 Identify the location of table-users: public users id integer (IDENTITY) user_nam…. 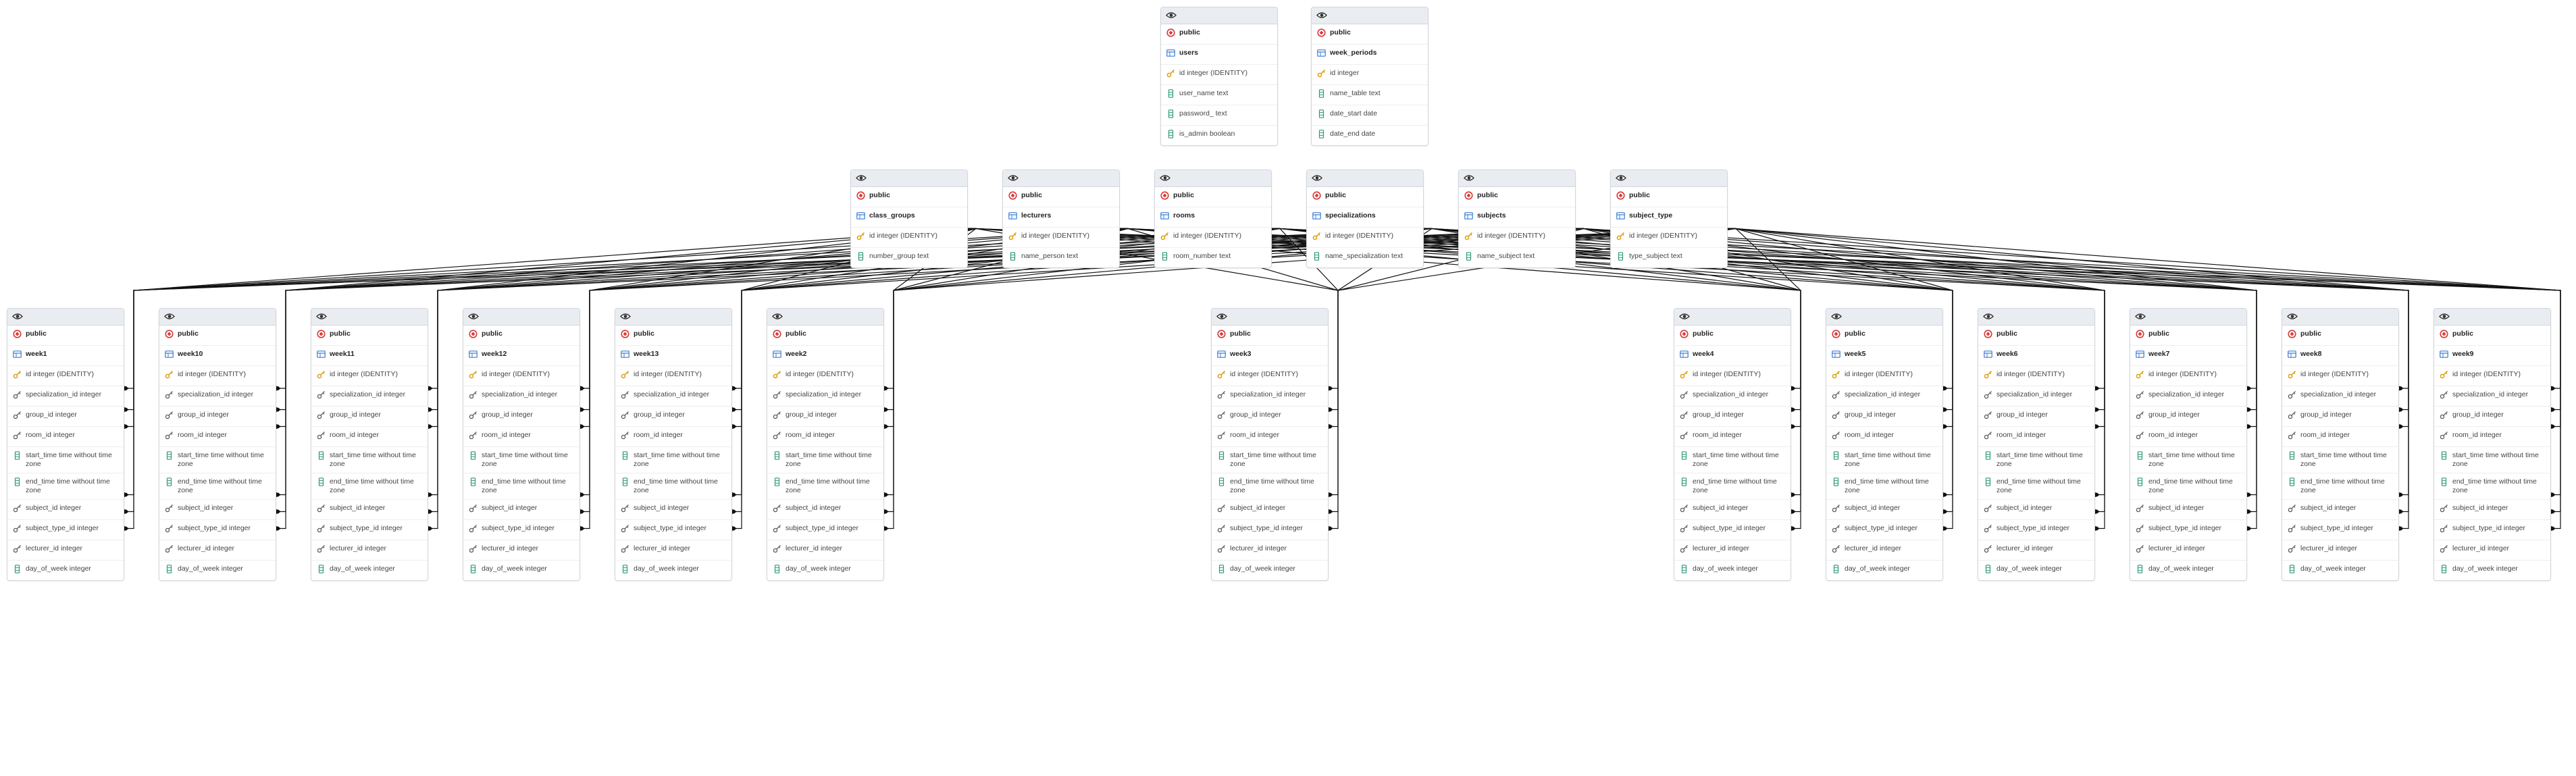
(1219, 76).